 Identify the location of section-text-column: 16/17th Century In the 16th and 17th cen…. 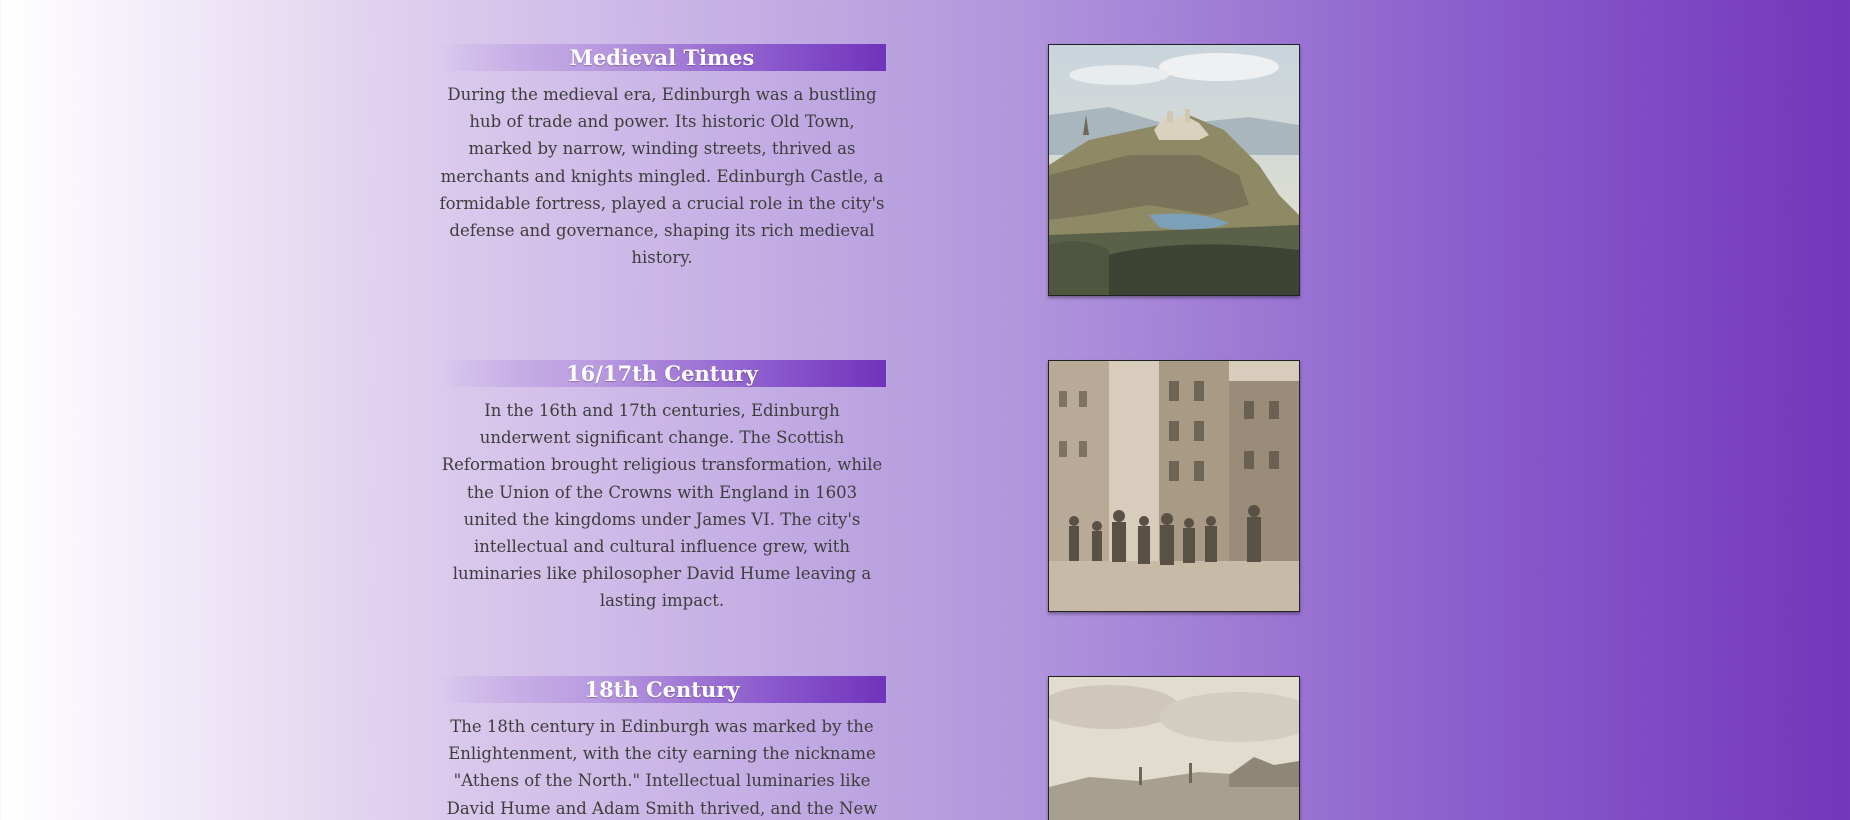
(662, 487).